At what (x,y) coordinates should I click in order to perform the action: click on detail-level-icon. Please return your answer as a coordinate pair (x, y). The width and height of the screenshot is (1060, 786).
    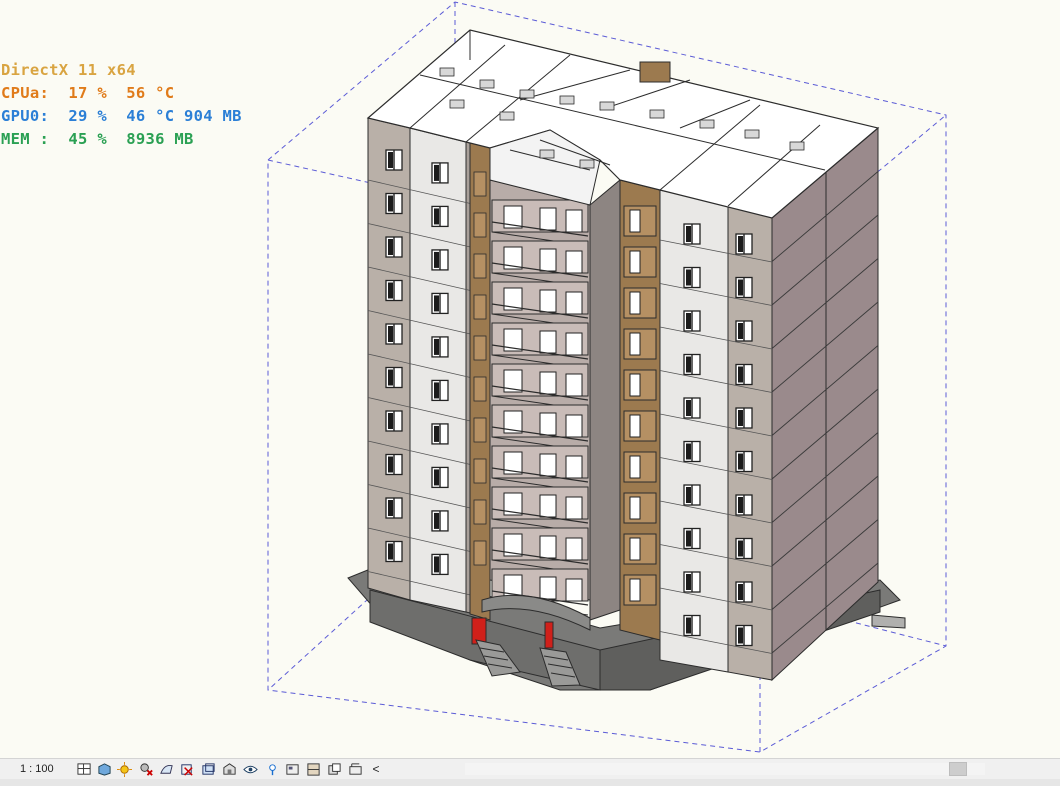
    Looking at the image, I should click on (84, 769).